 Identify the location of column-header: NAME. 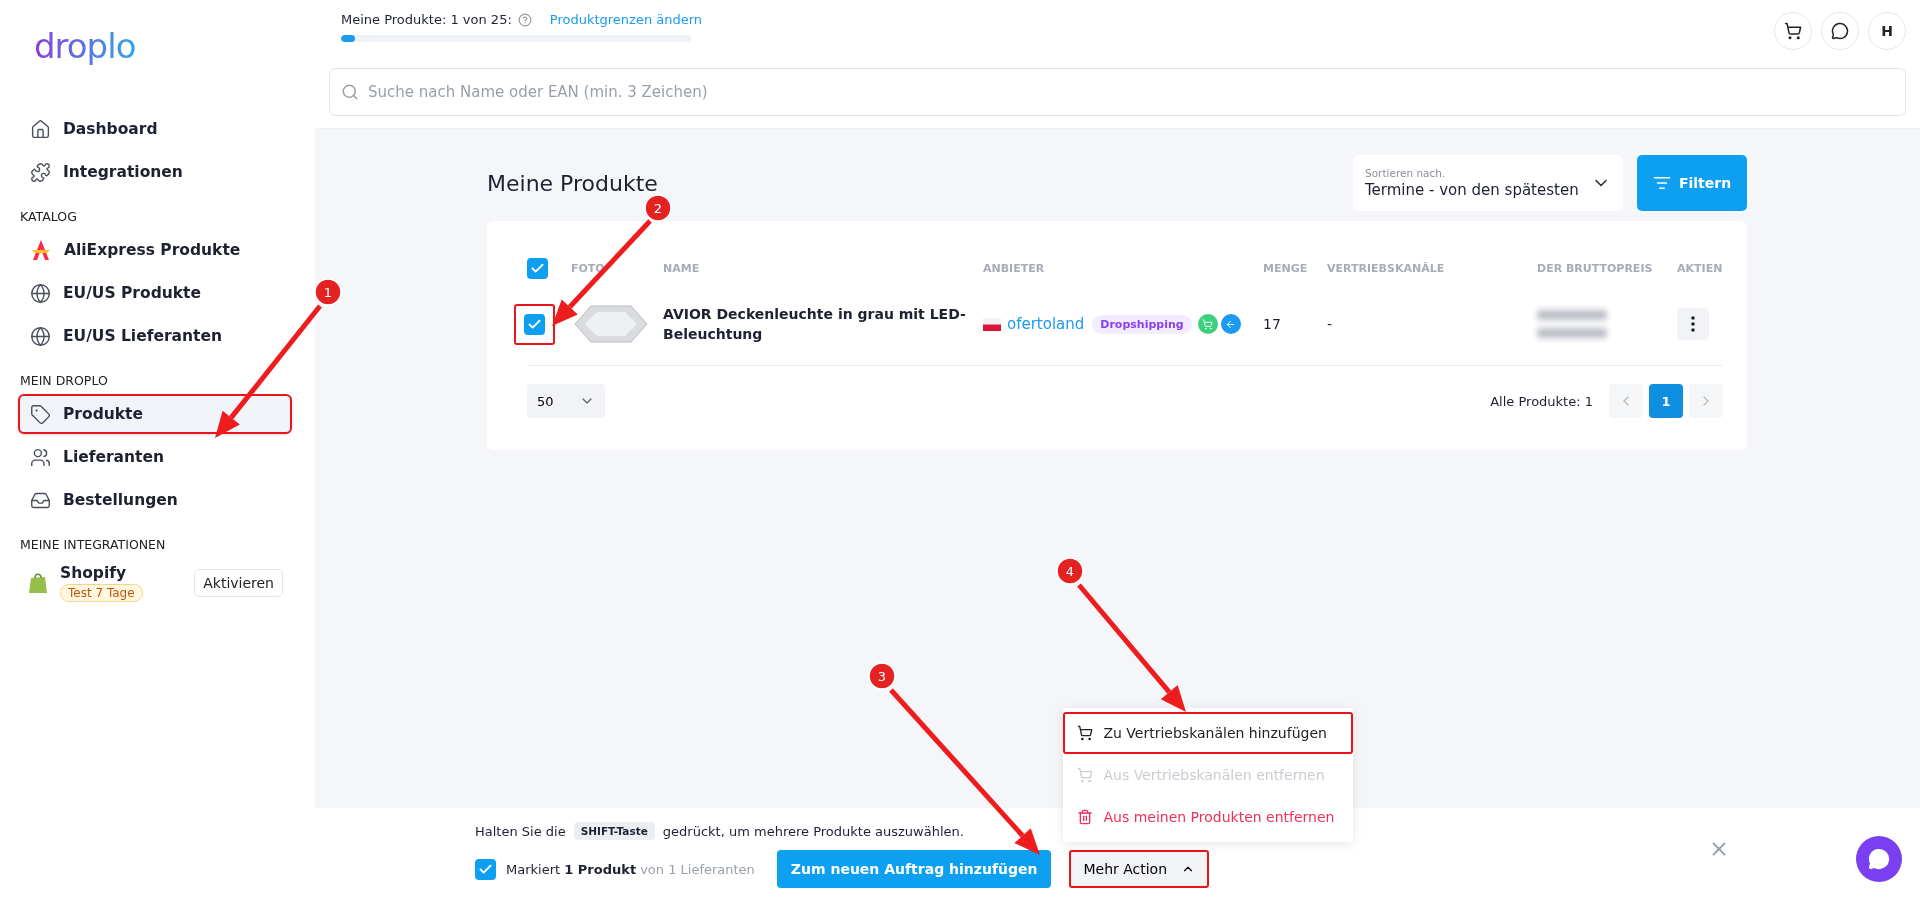
(682, 268).